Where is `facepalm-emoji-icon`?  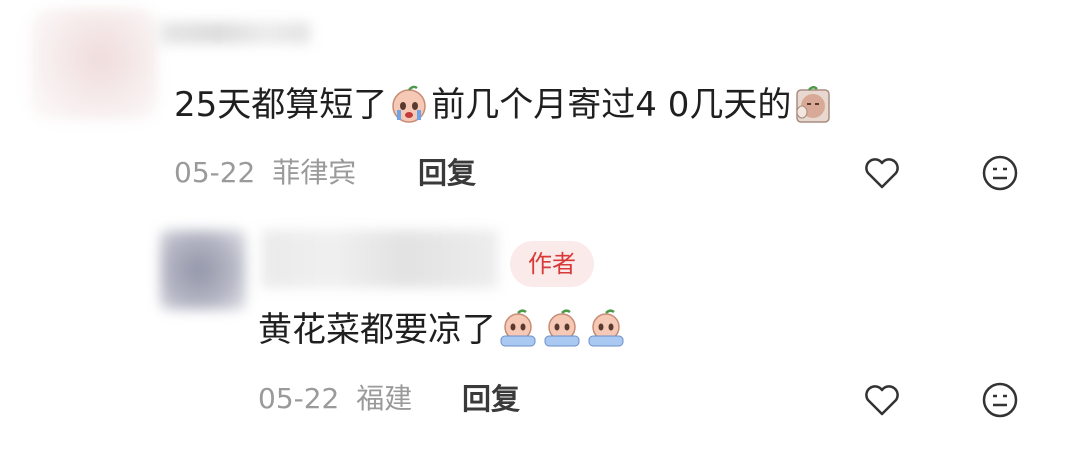 facepalm-emoji-icon is located at coordinates (813, 104).